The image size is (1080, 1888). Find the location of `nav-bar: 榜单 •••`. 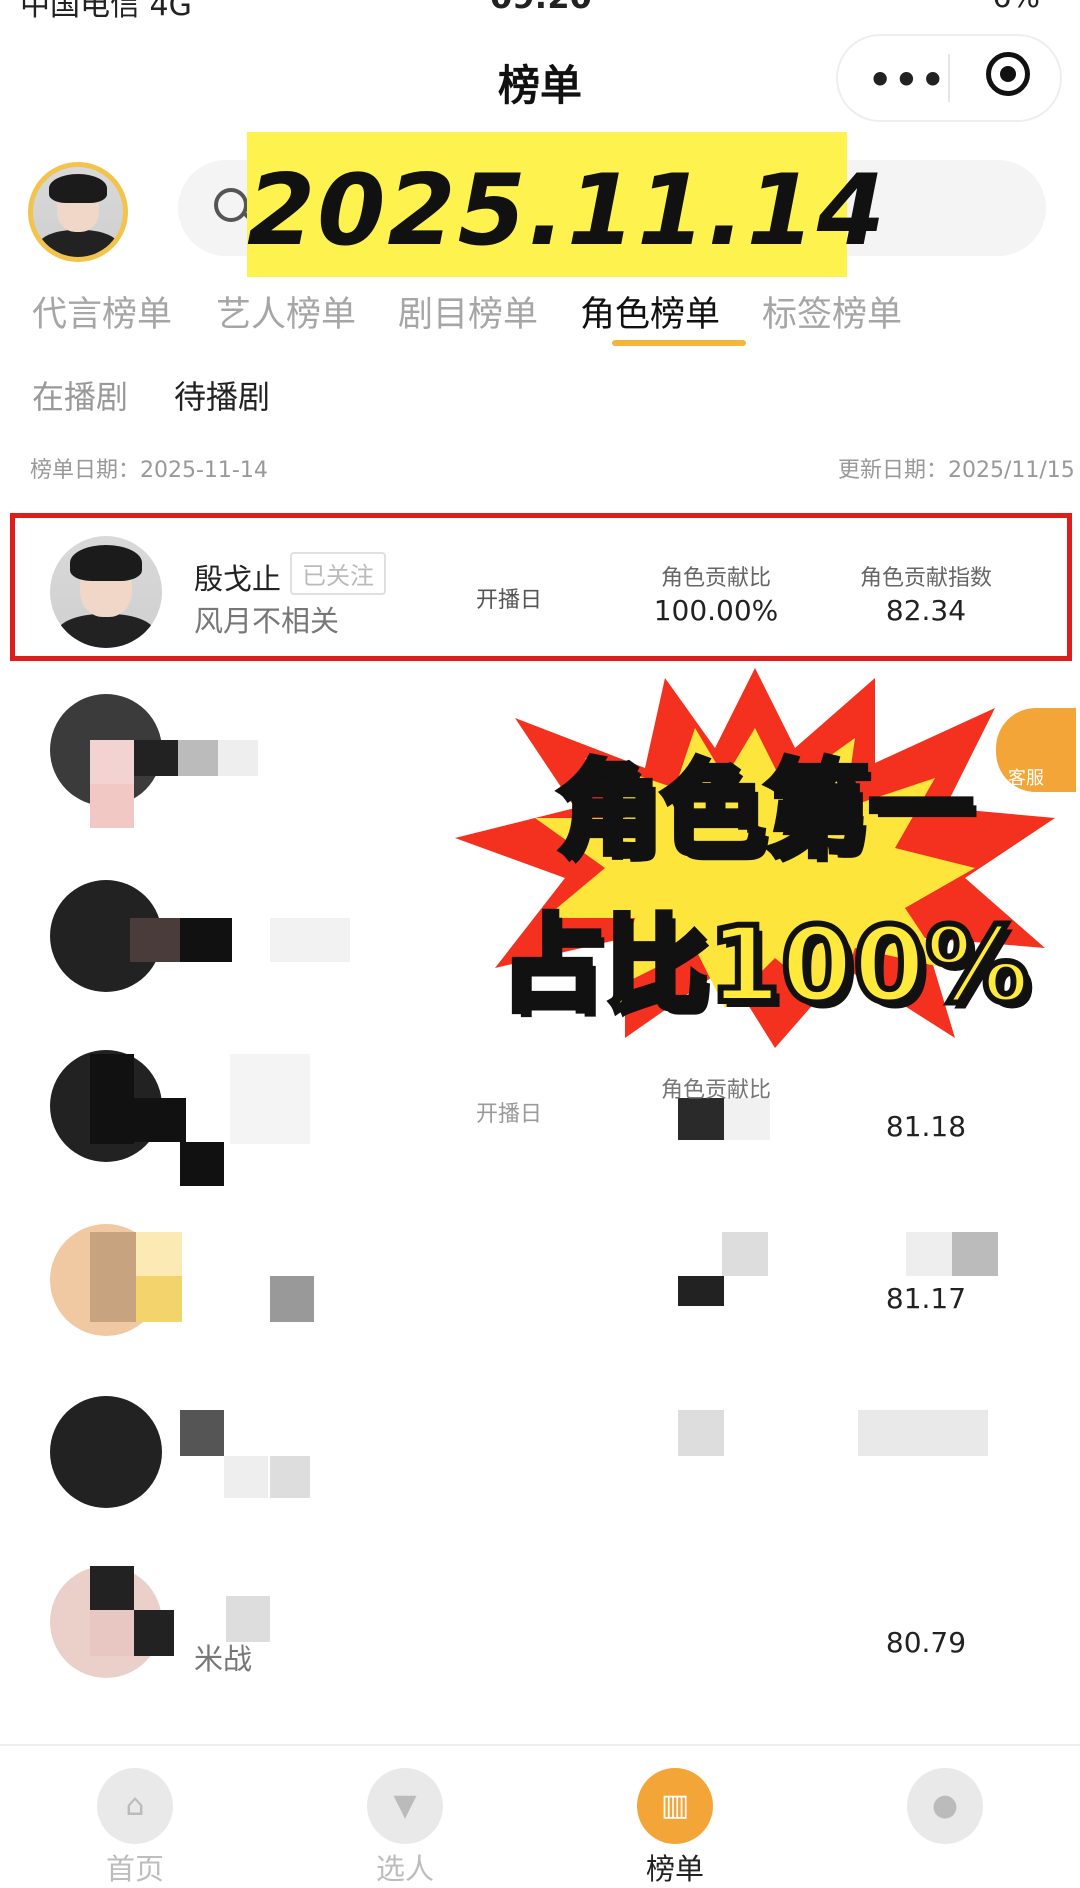

nav-bar: 榜单 ••• is located at coordinates (540, 80).